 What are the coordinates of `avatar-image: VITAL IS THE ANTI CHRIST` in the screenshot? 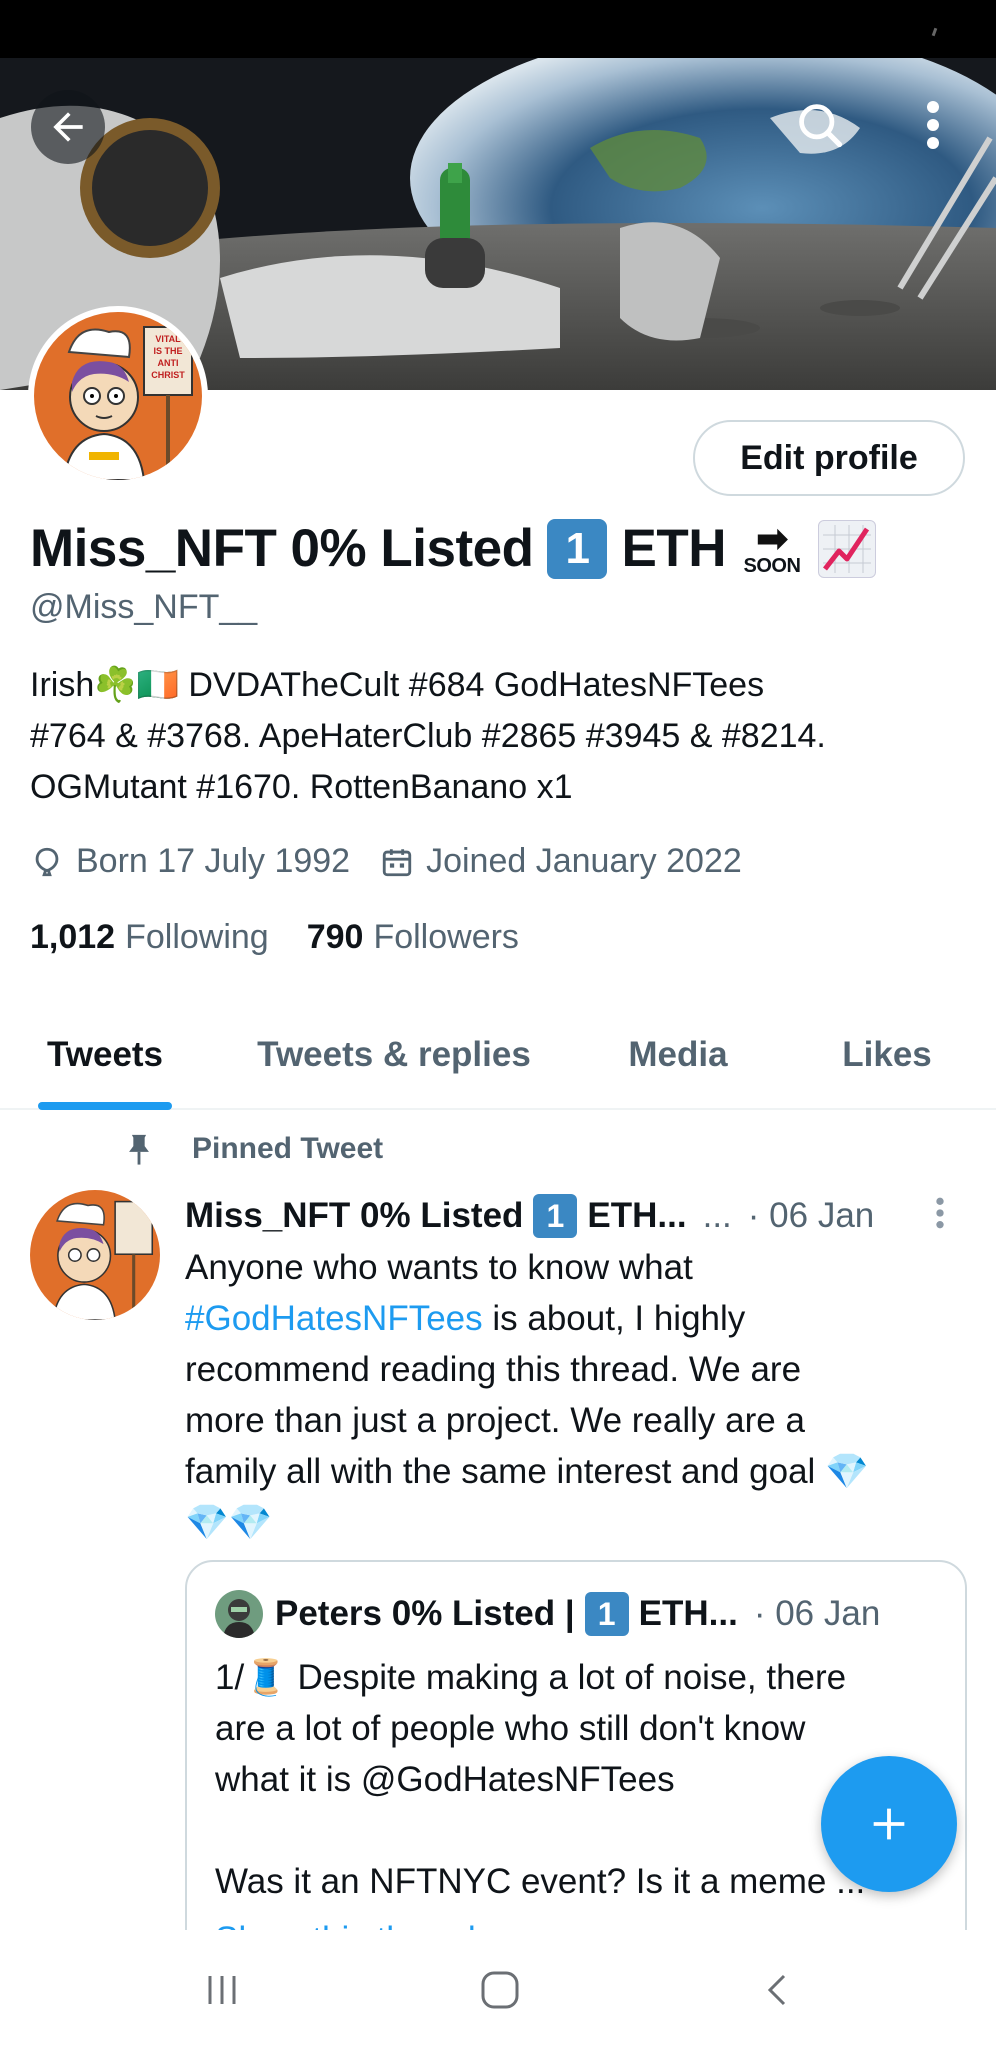 It's located at (118, 396).